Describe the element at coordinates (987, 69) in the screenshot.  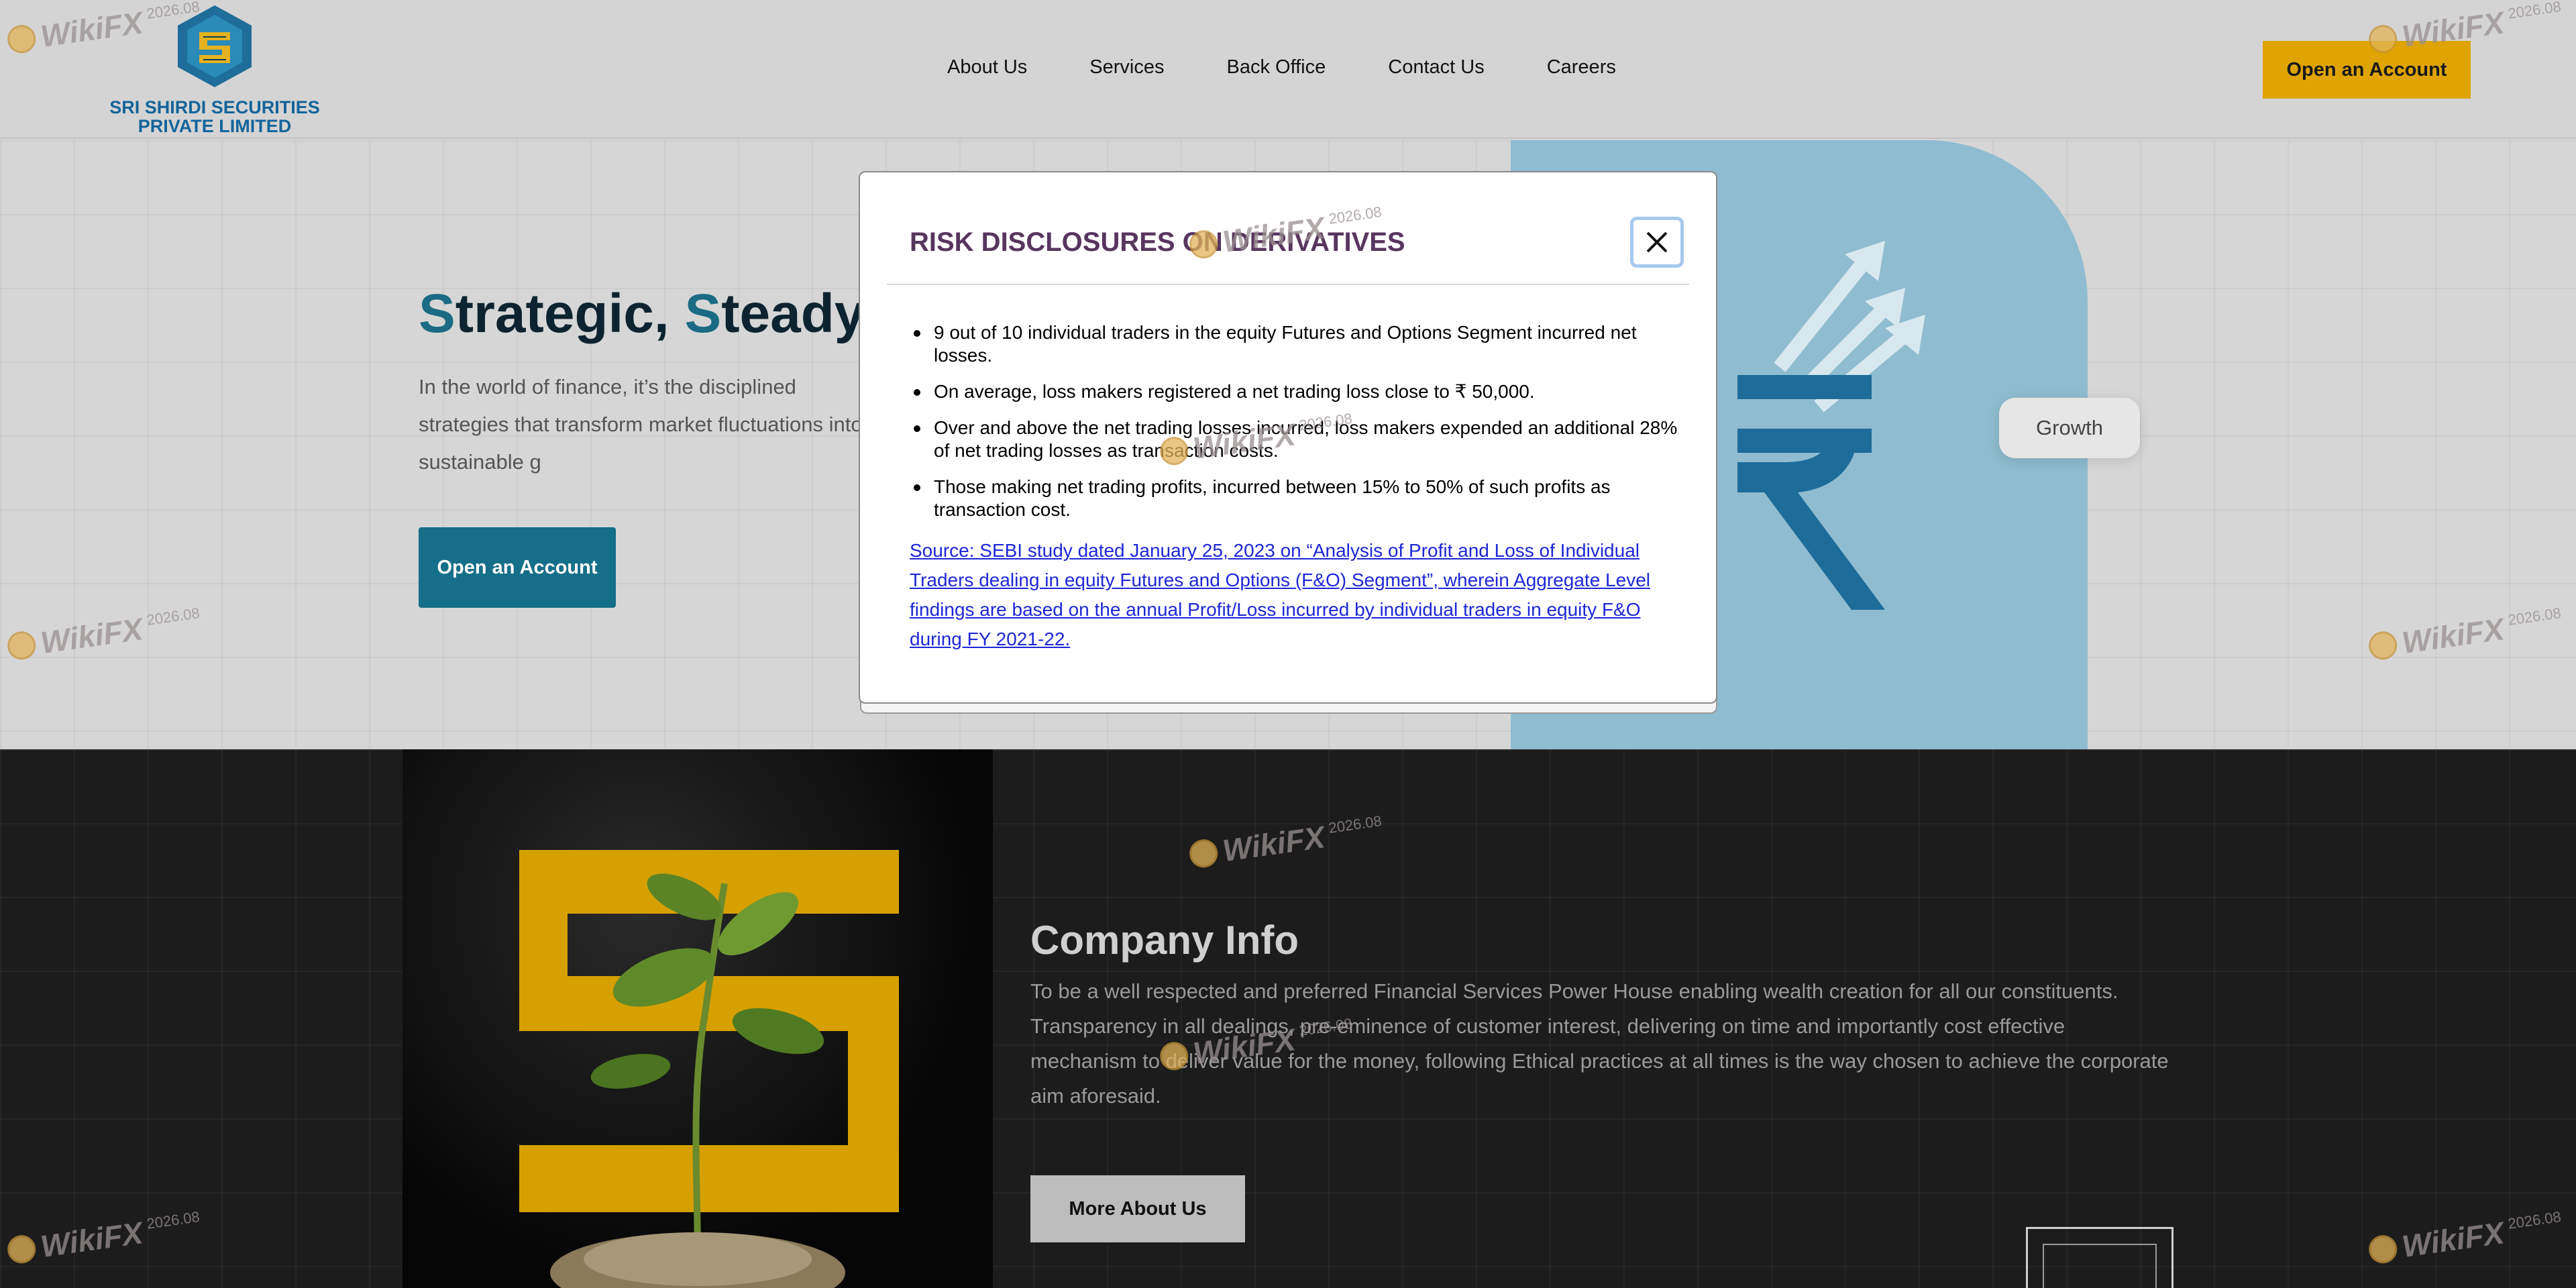
I see `nav-about-us: About Us` at that location.